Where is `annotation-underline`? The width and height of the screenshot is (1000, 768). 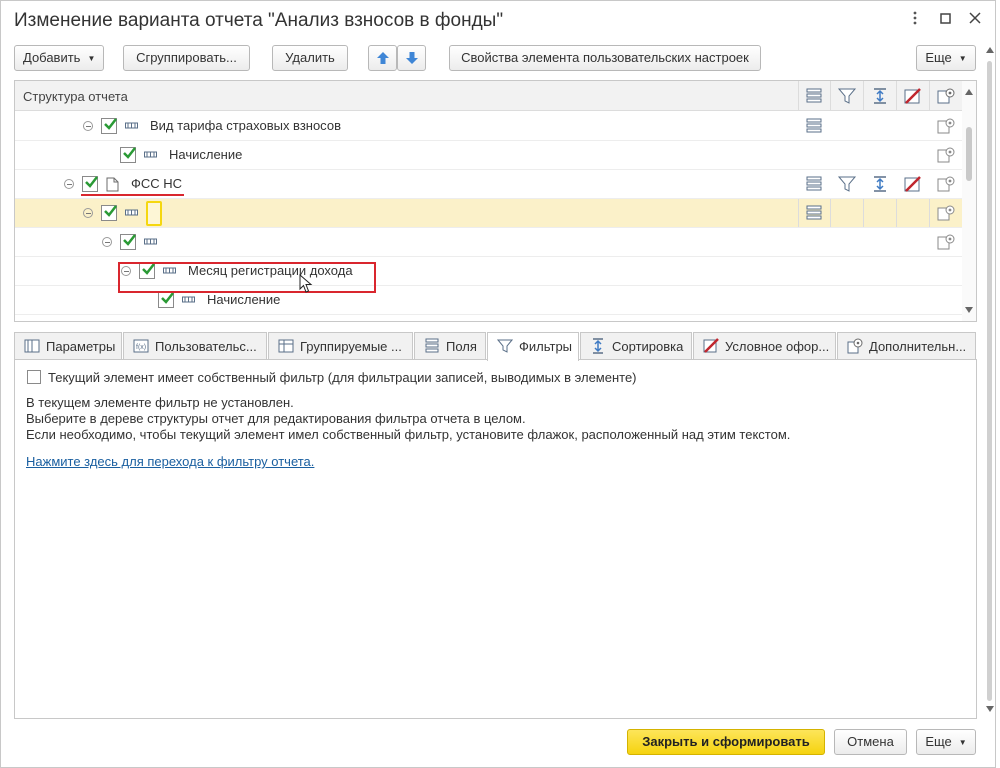 annotation-underline is located at coordinates (132, 195).